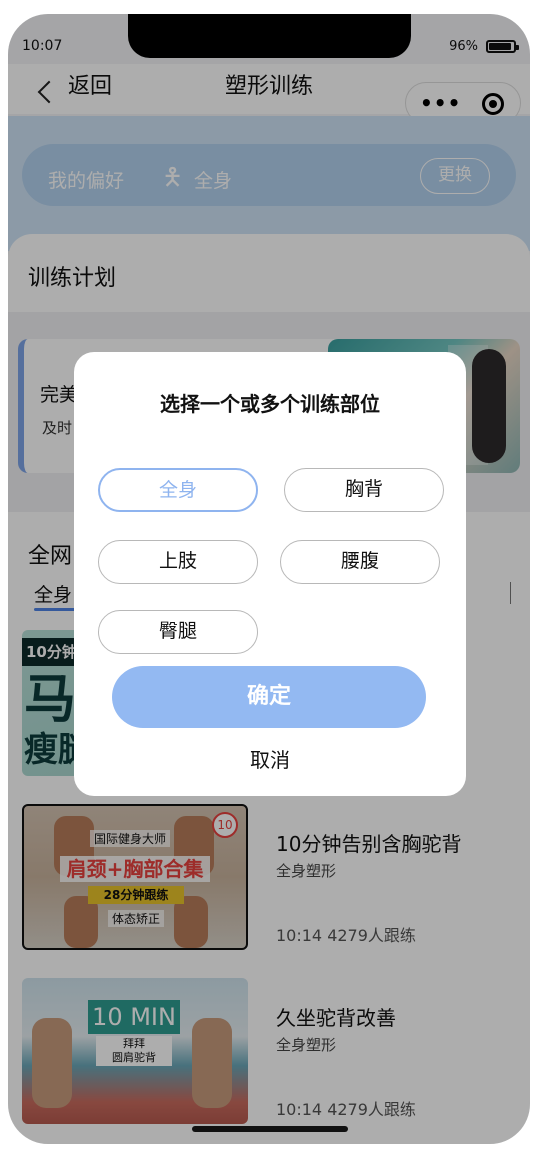 The image size is (539, 1158). I want to click on confirm-button: 确定, so click(269, 697).